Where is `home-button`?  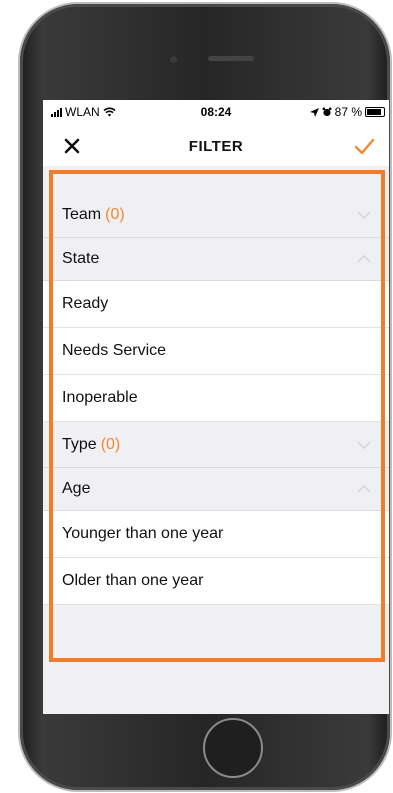 home-button is located at coordinates (233, 748).